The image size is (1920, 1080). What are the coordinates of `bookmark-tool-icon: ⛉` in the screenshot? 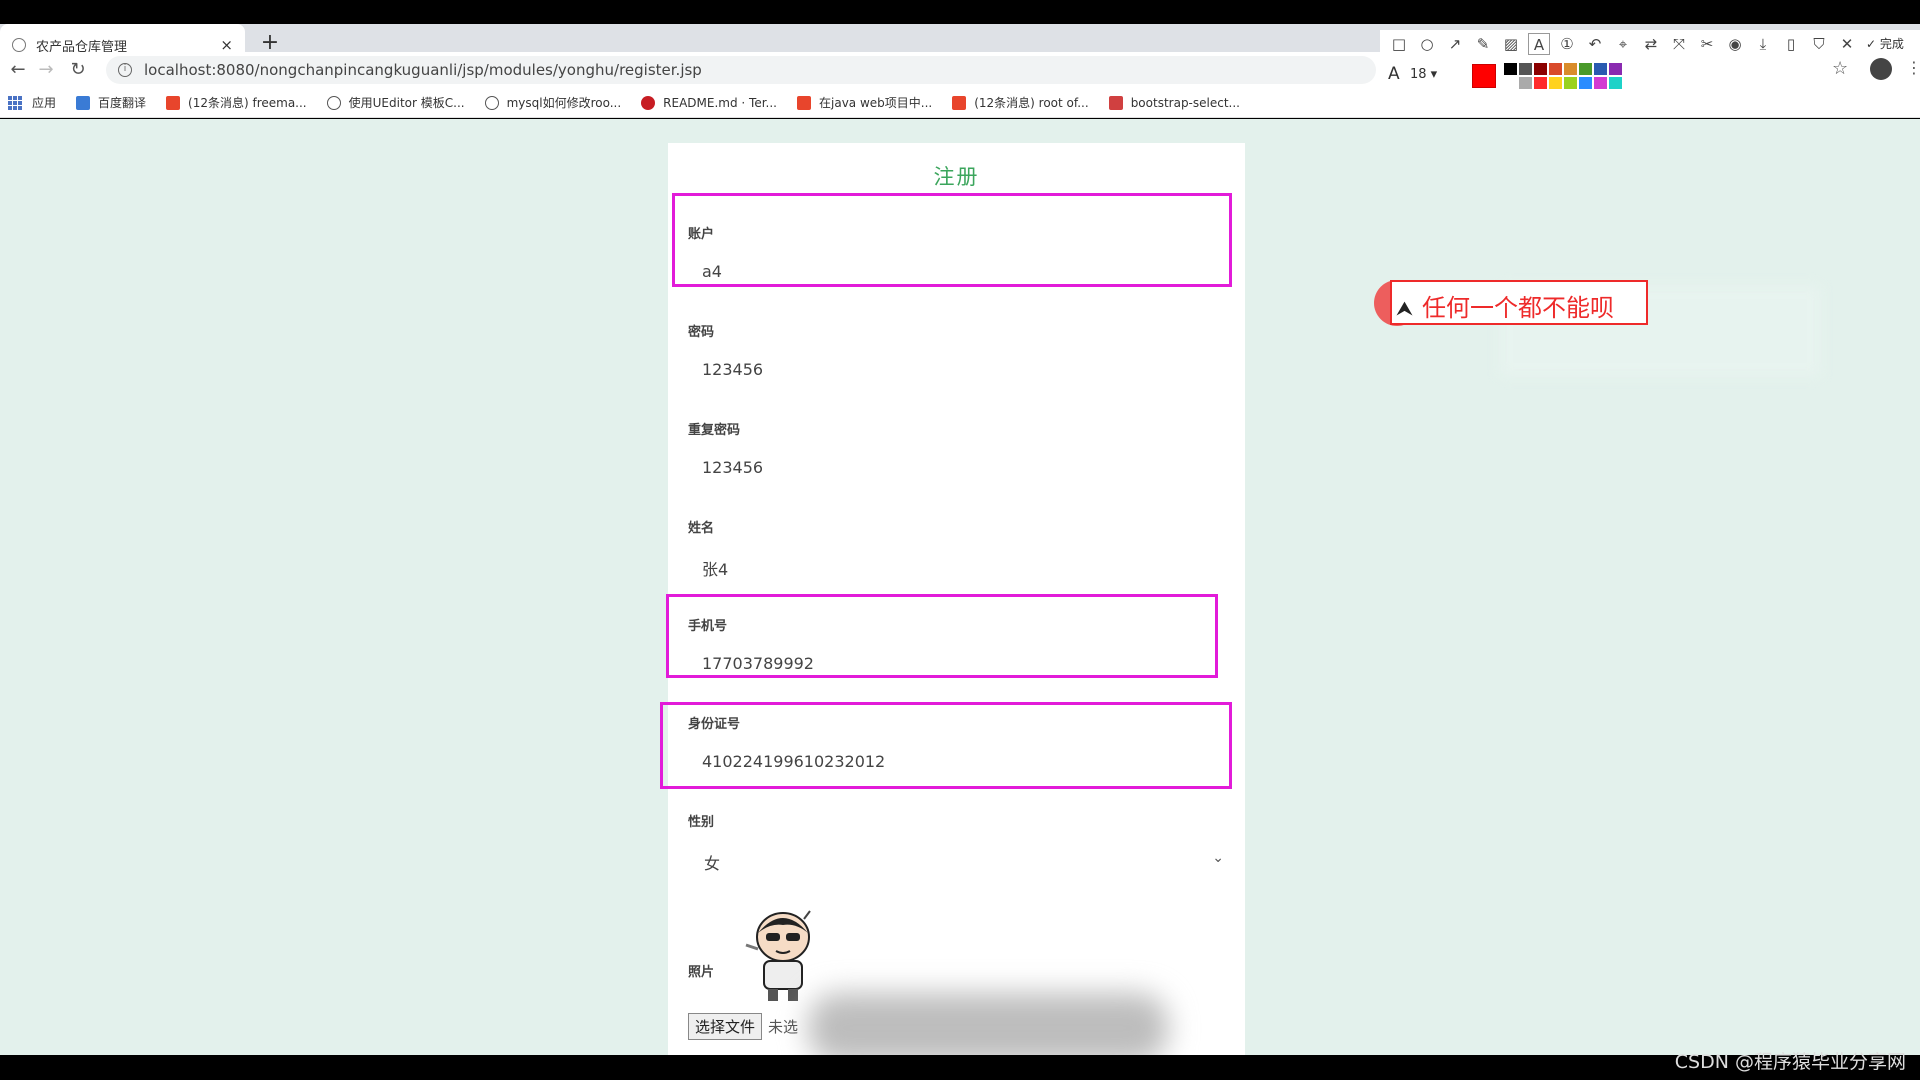 It's located at (1819, 44).